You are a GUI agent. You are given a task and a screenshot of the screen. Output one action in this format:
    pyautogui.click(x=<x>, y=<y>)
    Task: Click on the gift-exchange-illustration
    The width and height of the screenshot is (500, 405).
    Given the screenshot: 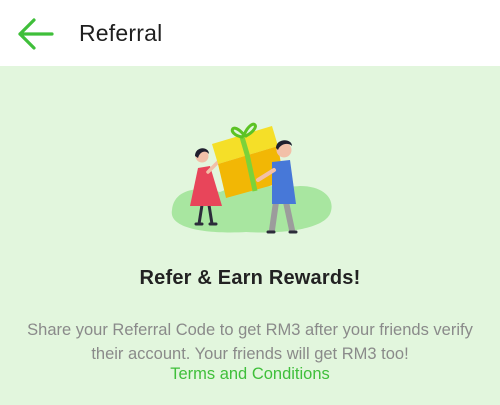 What is the action you would take?
    pyautogui.click(x=251, y=178)
    